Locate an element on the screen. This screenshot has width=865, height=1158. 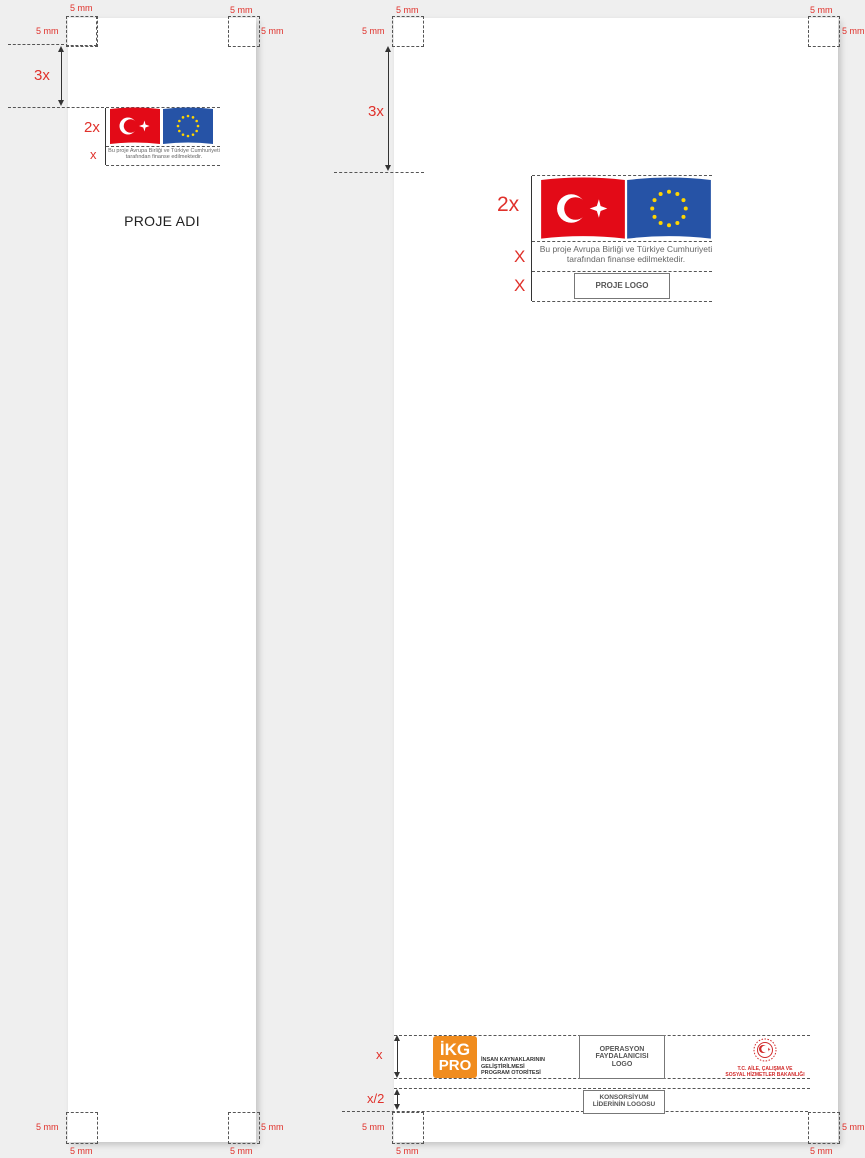
konsorsiyum-line2: LİDERİNİN LOGOSU is located at coordinates (624, 1104).